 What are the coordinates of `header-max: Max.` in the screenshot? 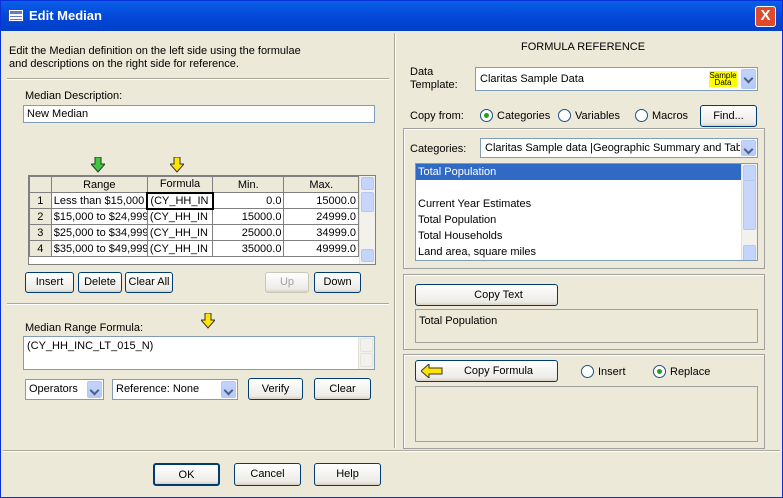 It's located at (321, 184).